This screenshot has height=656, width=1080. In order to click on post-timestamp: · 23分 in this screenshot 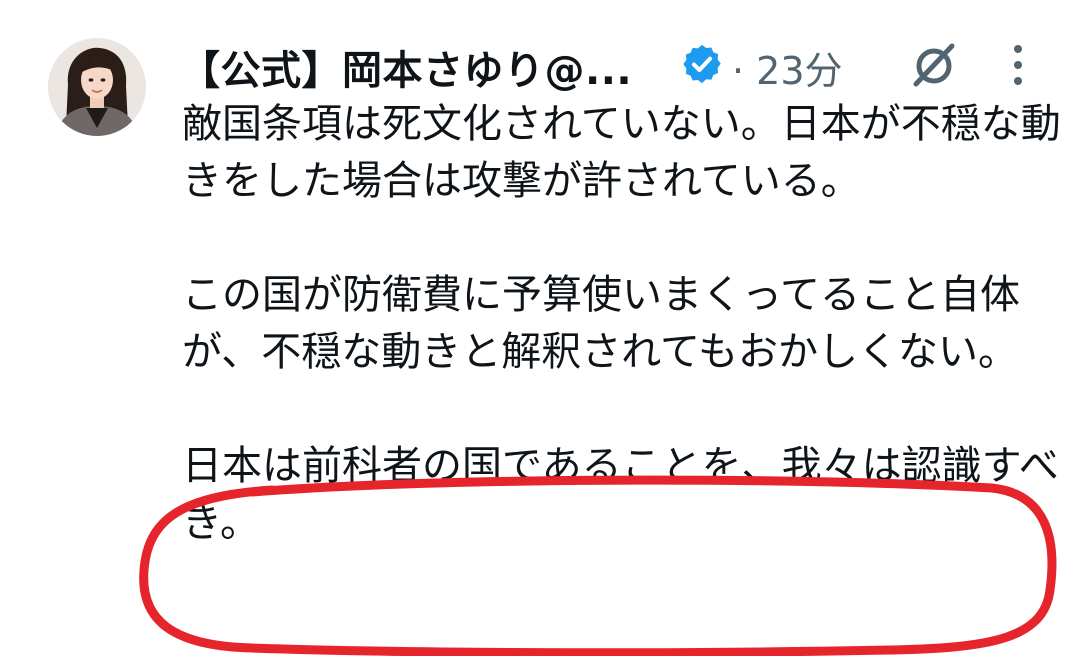, I will do `click(787, 67)`.